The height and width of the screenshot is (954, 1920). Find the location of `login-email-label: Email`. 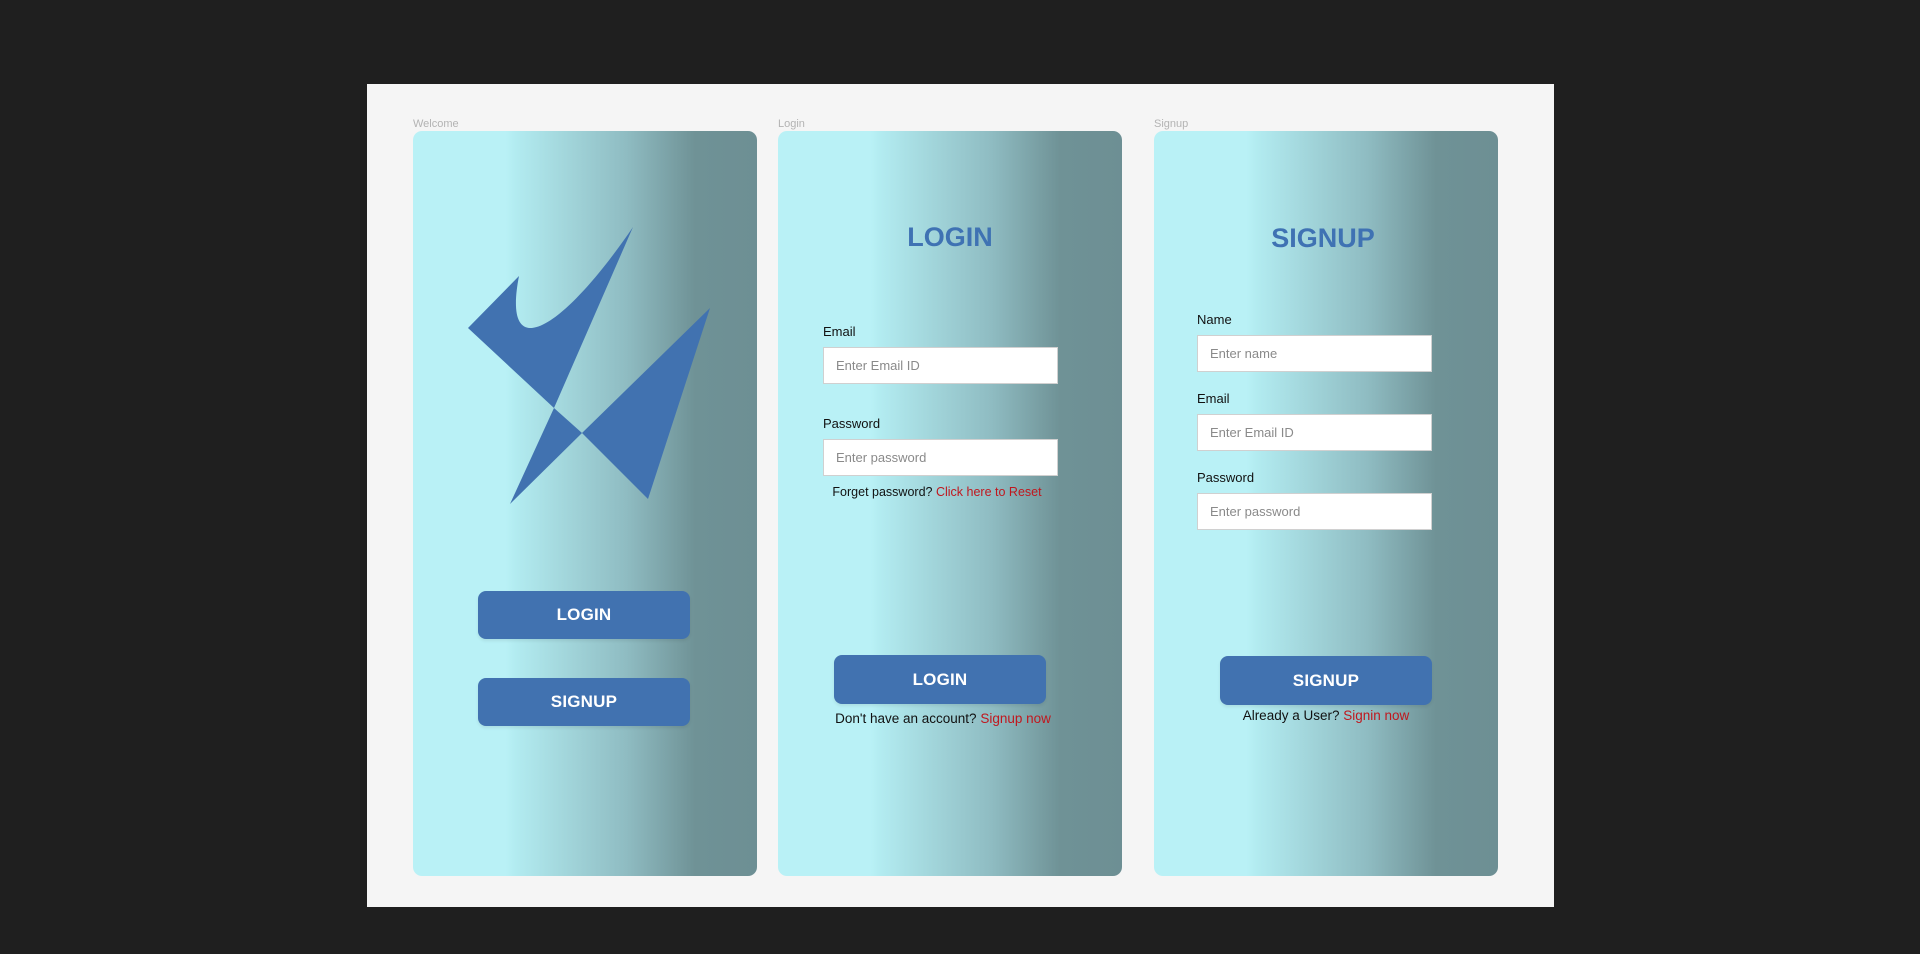

login-email-label: Email is located at coordinates (839, 331).